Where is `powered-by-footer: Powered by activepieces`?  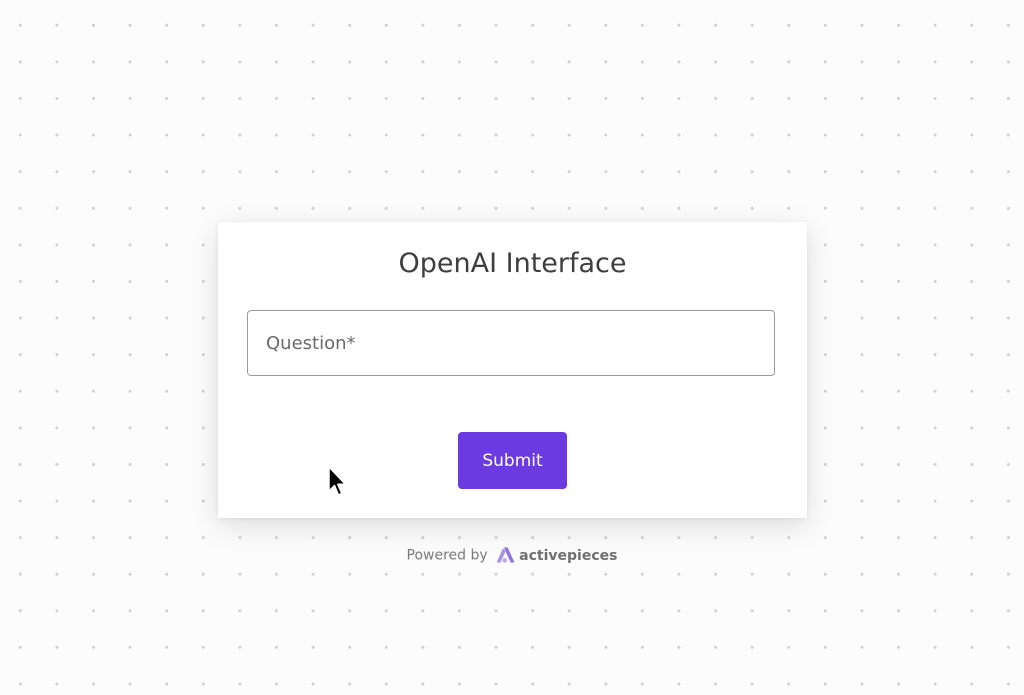
powered-by-footer: Powered by activepieces is located at coordinates (512, 555).